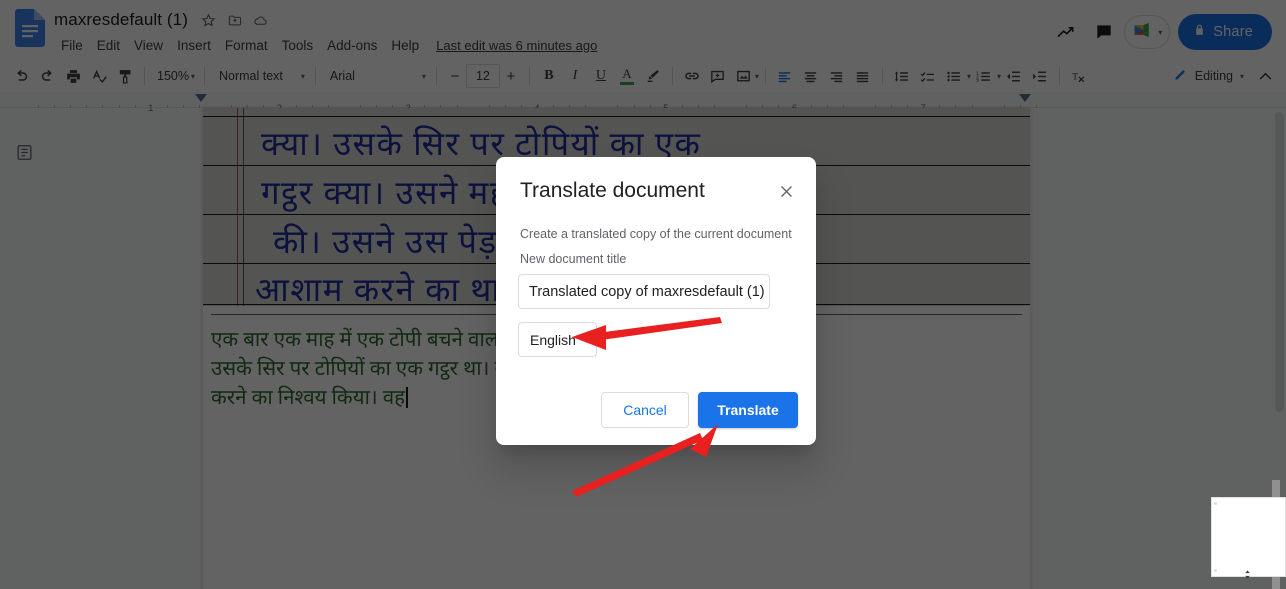 This screenshot has height=589, width=1286. I want to click on language-value: English, so click(553, 339).